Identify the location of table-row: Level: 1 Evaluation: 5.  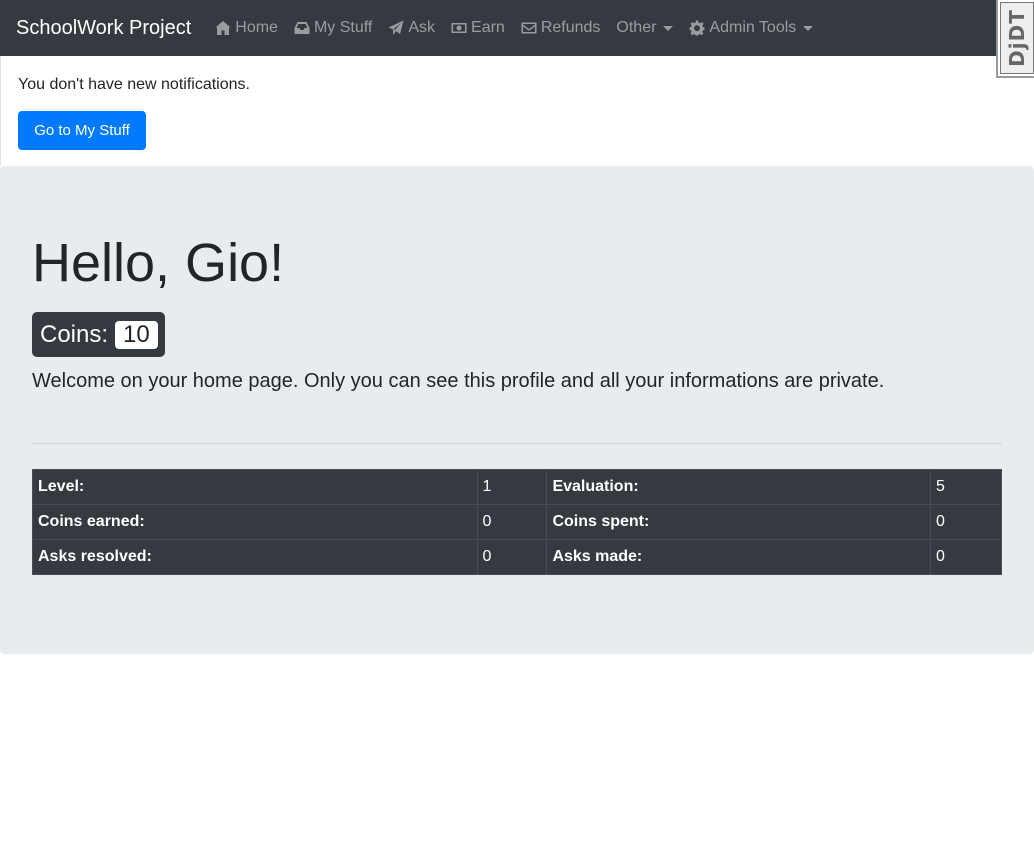
(517, 487).